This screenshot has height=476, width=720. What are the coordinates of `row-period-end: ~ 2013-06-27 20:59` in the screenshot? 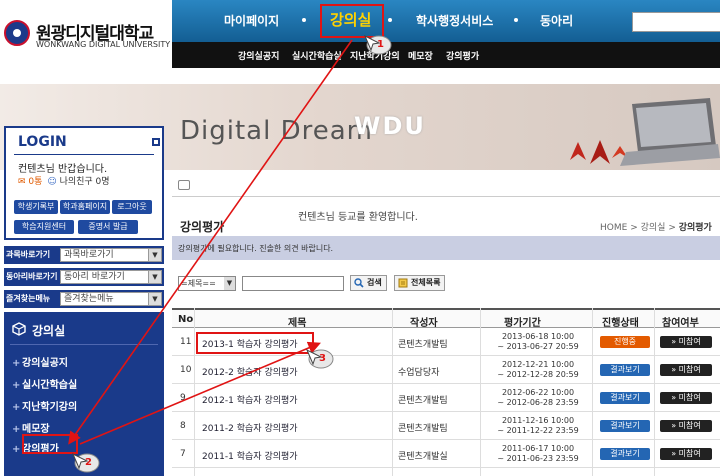 It's located at (538, 346).